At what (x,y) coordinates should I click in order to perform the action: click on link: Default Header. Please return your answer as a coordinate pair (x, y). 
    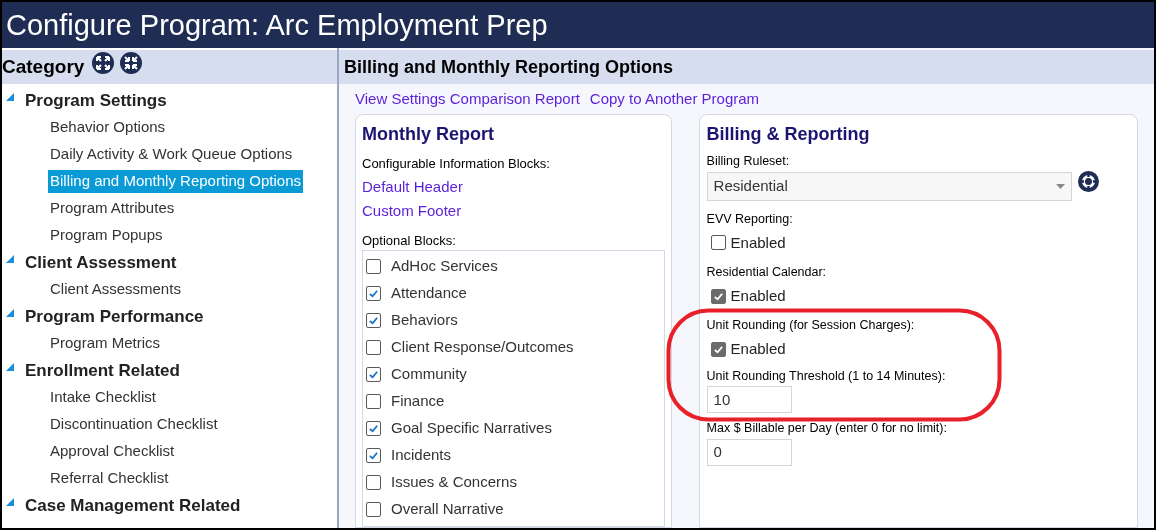
    Looking at the image, I should click on (412, 186).